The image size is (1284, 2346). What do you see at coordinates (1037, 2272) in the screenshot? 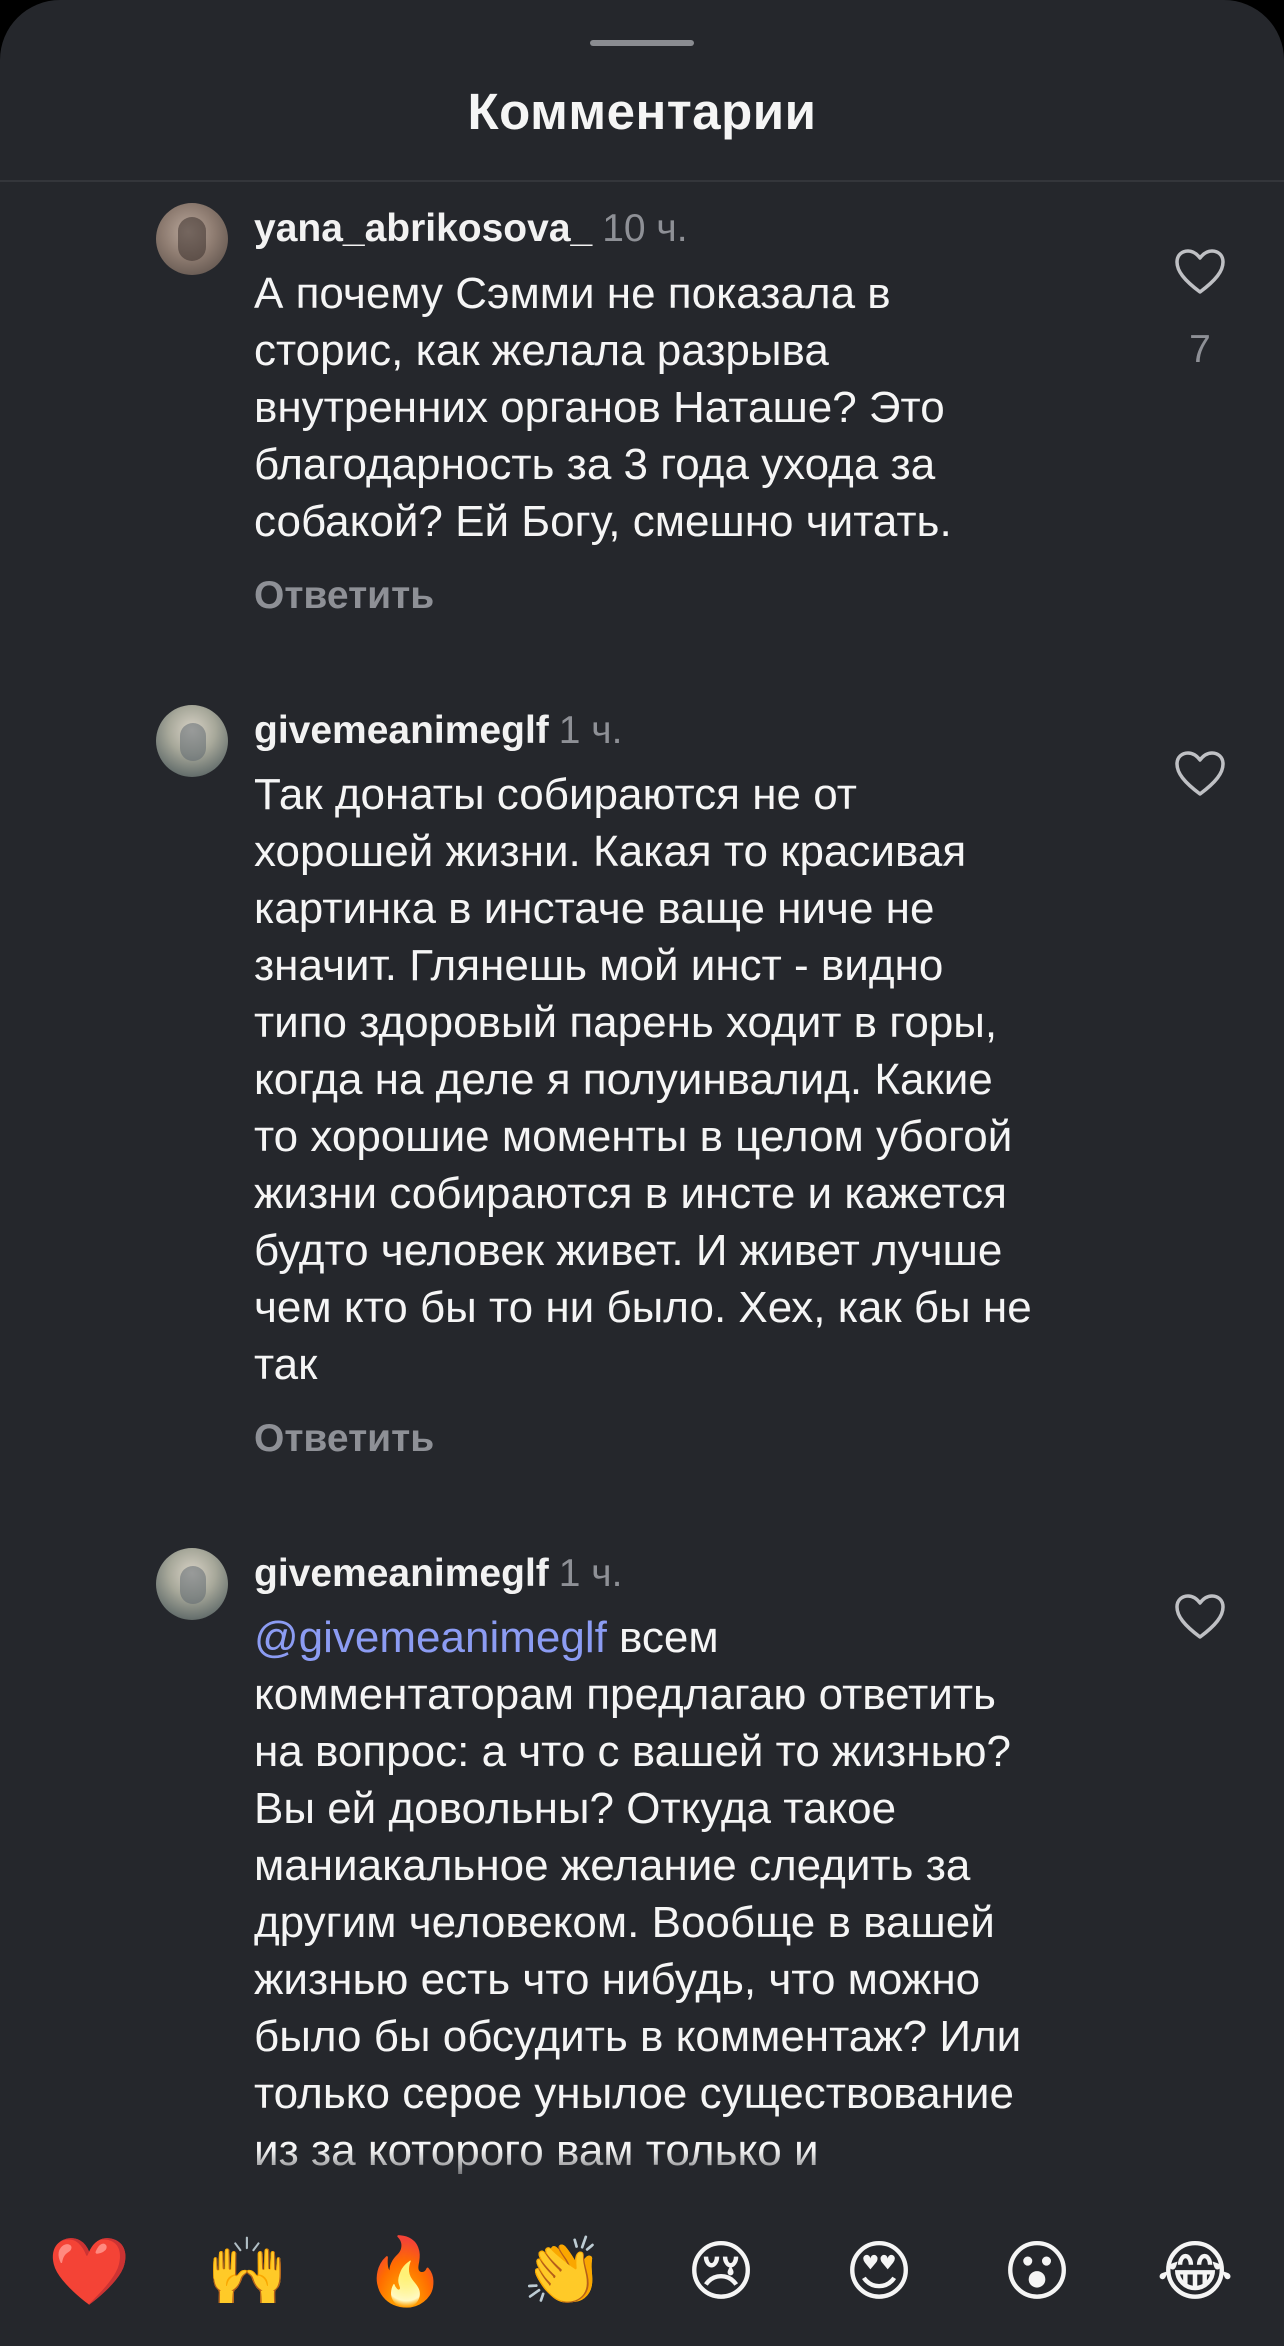
I see `surprised-face-emoji: 😮` at bounding box center [1037, 2272].